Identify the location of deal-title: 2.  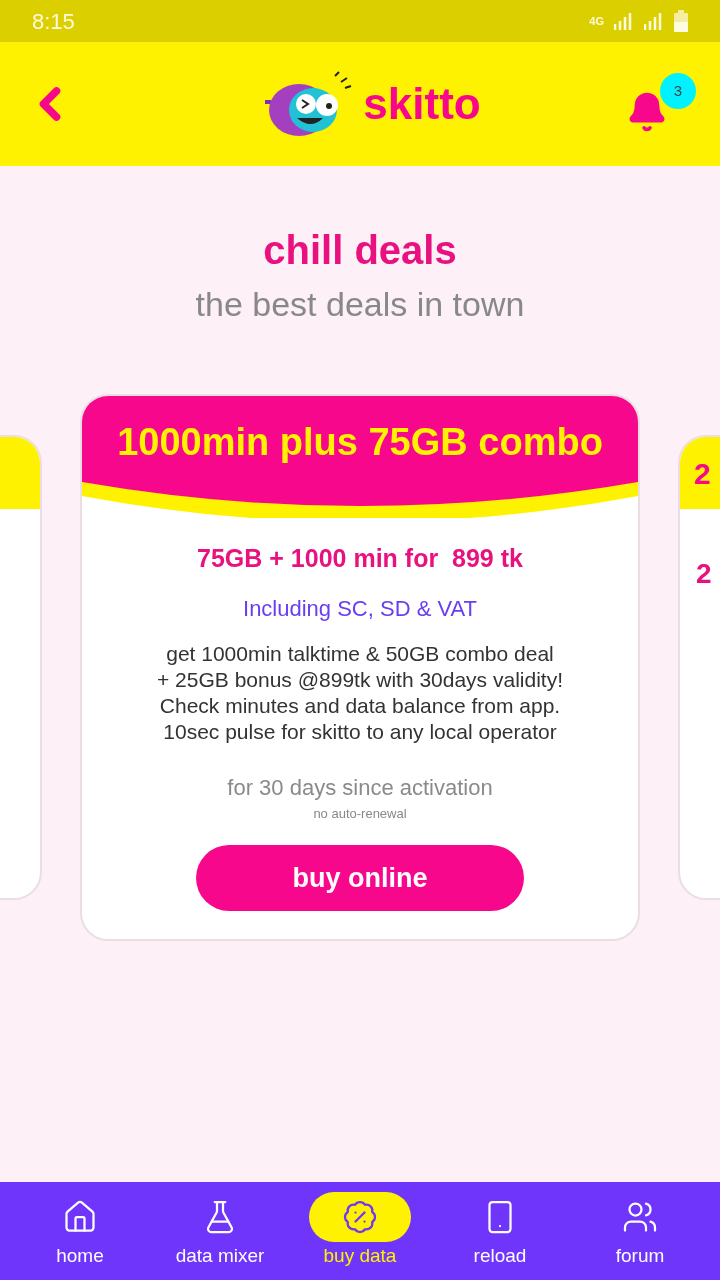
(702, 473).